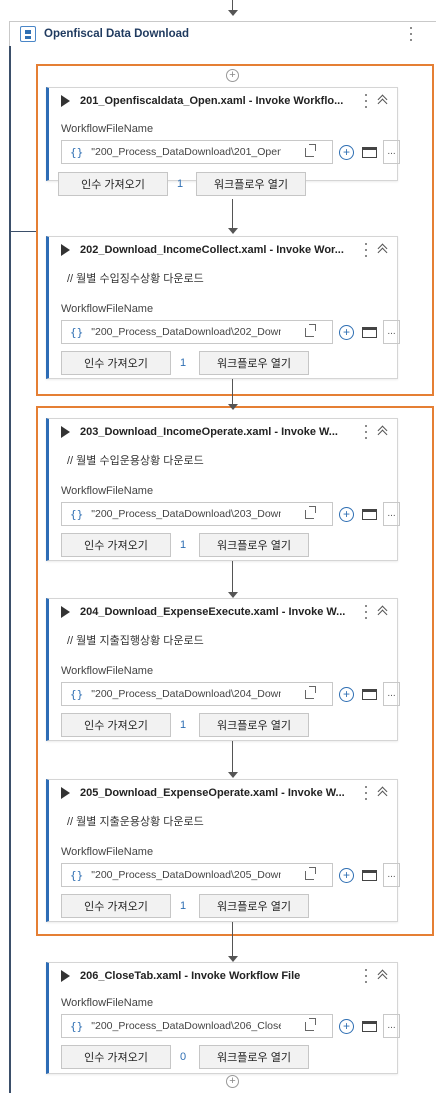 The height and width of the screenshot is (1093, 436). I want to click on workflow-file-input: {} "200_Process_DataDownload\205_Down +, so click(207, 875).